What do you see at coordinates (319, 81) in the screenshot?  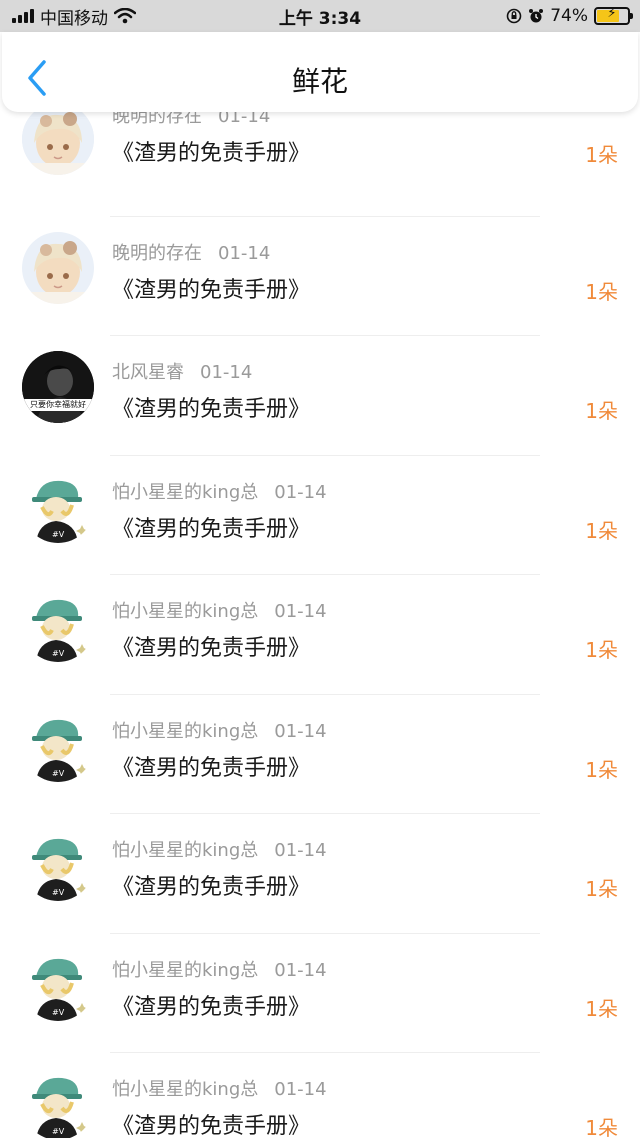 I see `page-title: 鲜花` at bounding box center [319, 81].